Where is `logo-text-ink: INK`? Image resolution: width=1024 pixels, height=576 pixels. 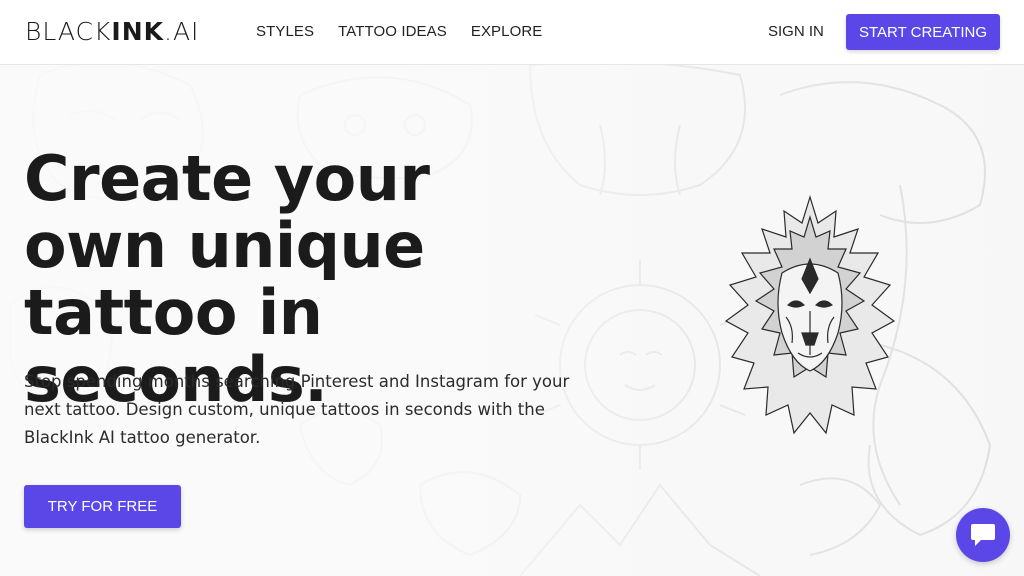 logo-text-ink: INK is located at coordinates (137, 31).